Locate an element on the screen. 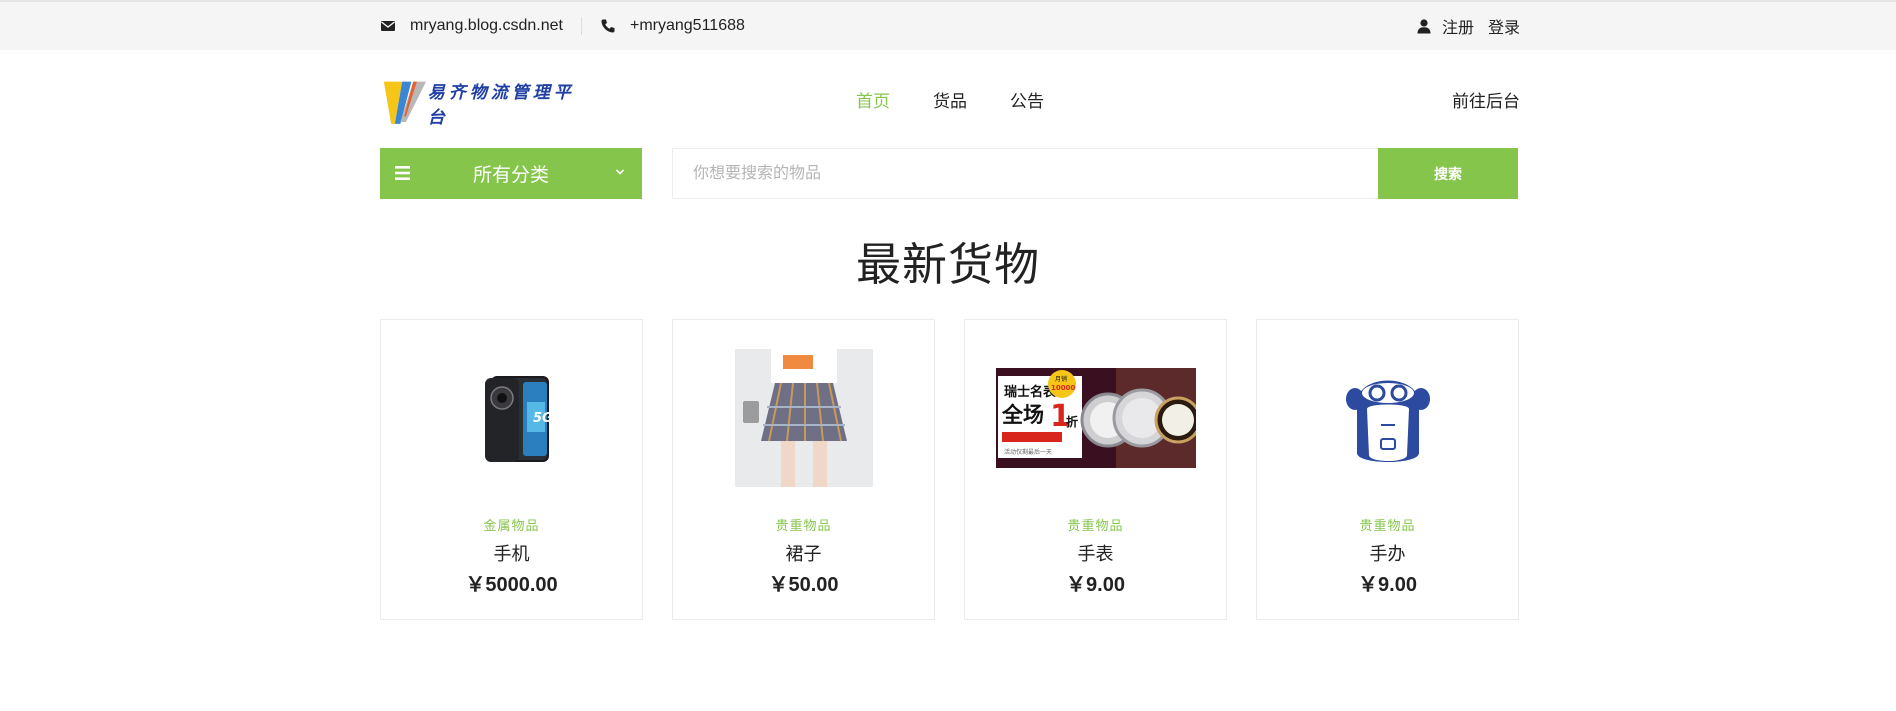 The height and width of the screenshot is (711, 1896). watch-ad-image: 瑞士名表 全场 1 折 活动仅剩最后一天 月销 10000 is located at coordinates (1095, 418).